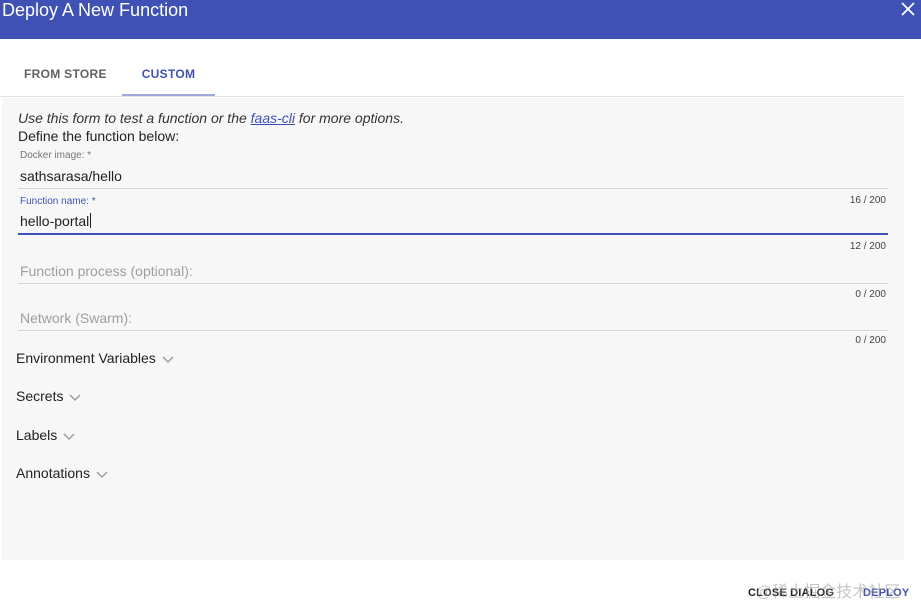 The image size is (921, 605). I want to click on faas-cli-link: faas-cli, so click(273, 118).